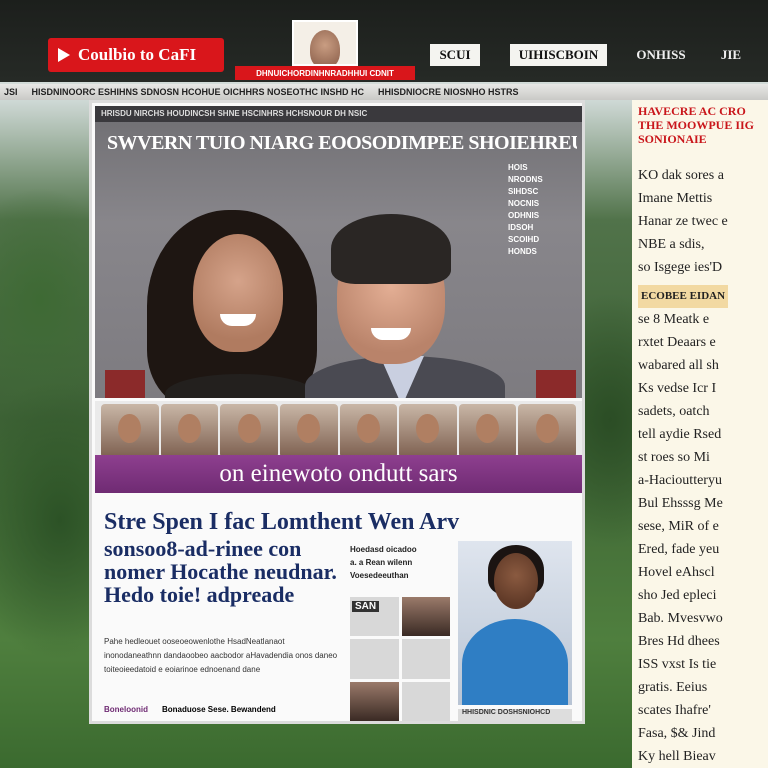 This screenshot has height=768, width=768. What do you see at coordinates (700, 111) in the screenshot?
I see `sidebar-title-line: HAVECRE AC CRO` at bounding box center [700, 111].